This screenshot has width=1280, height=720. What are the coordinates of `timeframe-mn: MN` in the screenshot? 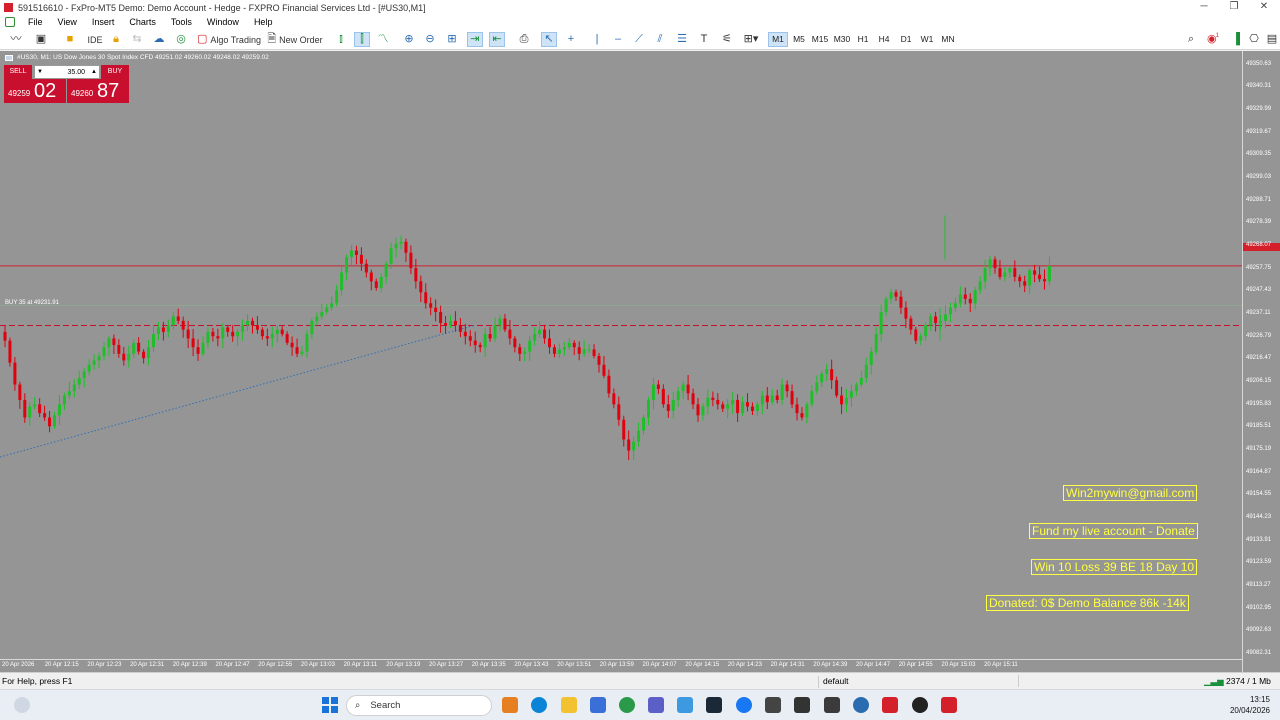 It's located at (948, 39).